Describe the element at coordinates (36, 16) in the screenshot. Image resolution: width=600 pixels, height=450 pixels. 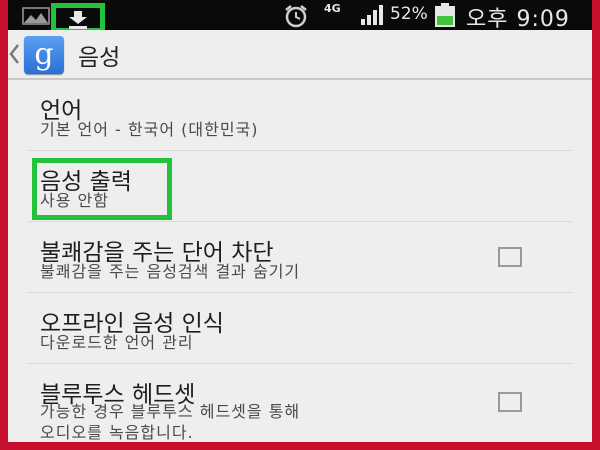
I see `picture-icon` at that location.